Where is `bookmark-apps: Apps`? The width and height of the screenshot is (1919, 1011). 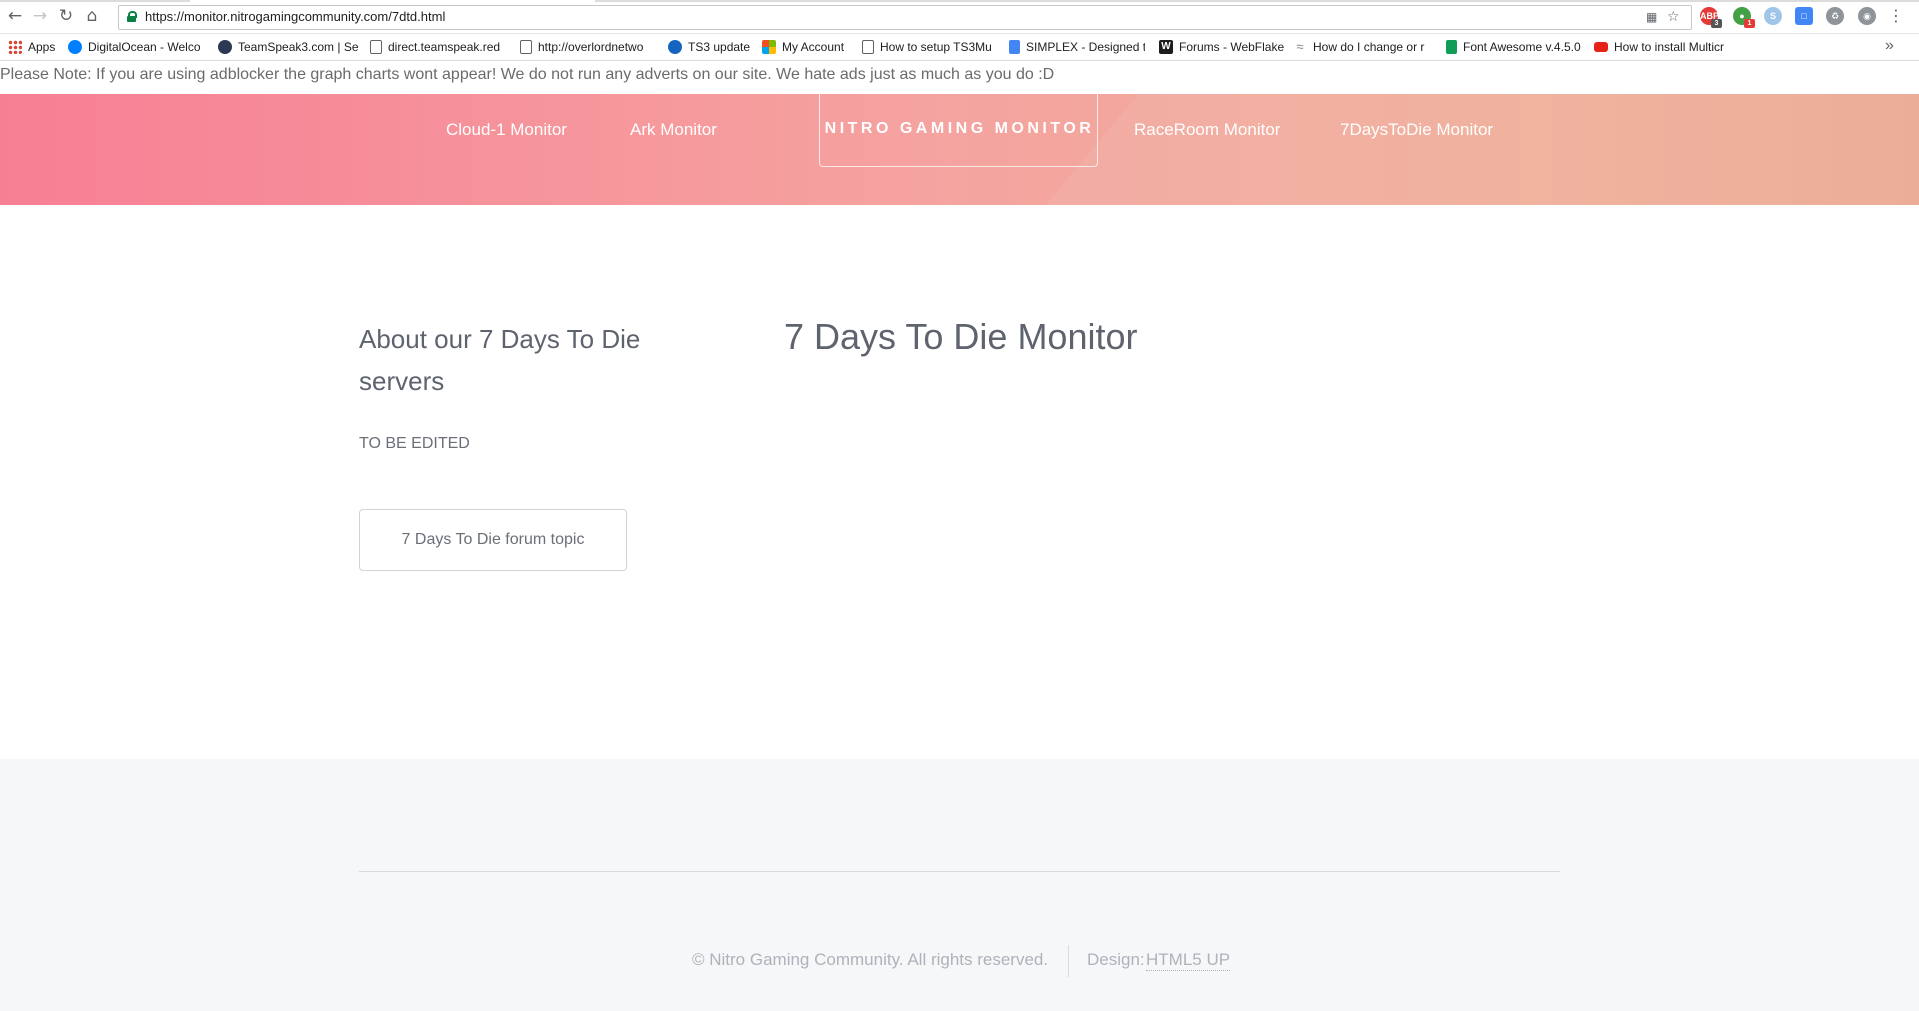
bookmark-apps: Apps is located at coordinates (34, 47).